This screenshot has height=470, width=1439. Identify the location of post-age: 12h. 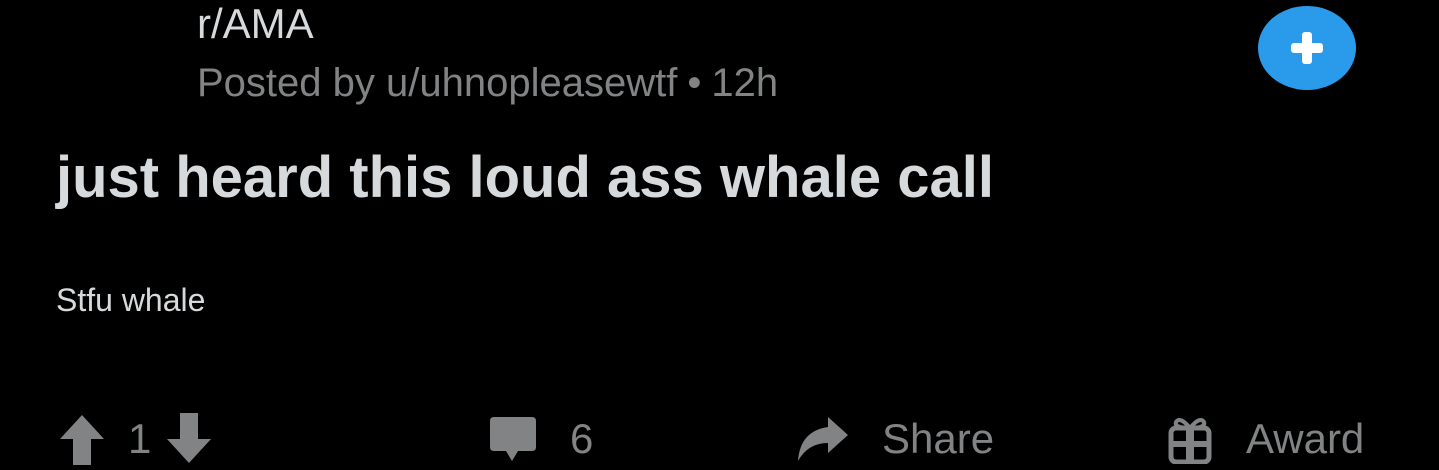
(745, 83).